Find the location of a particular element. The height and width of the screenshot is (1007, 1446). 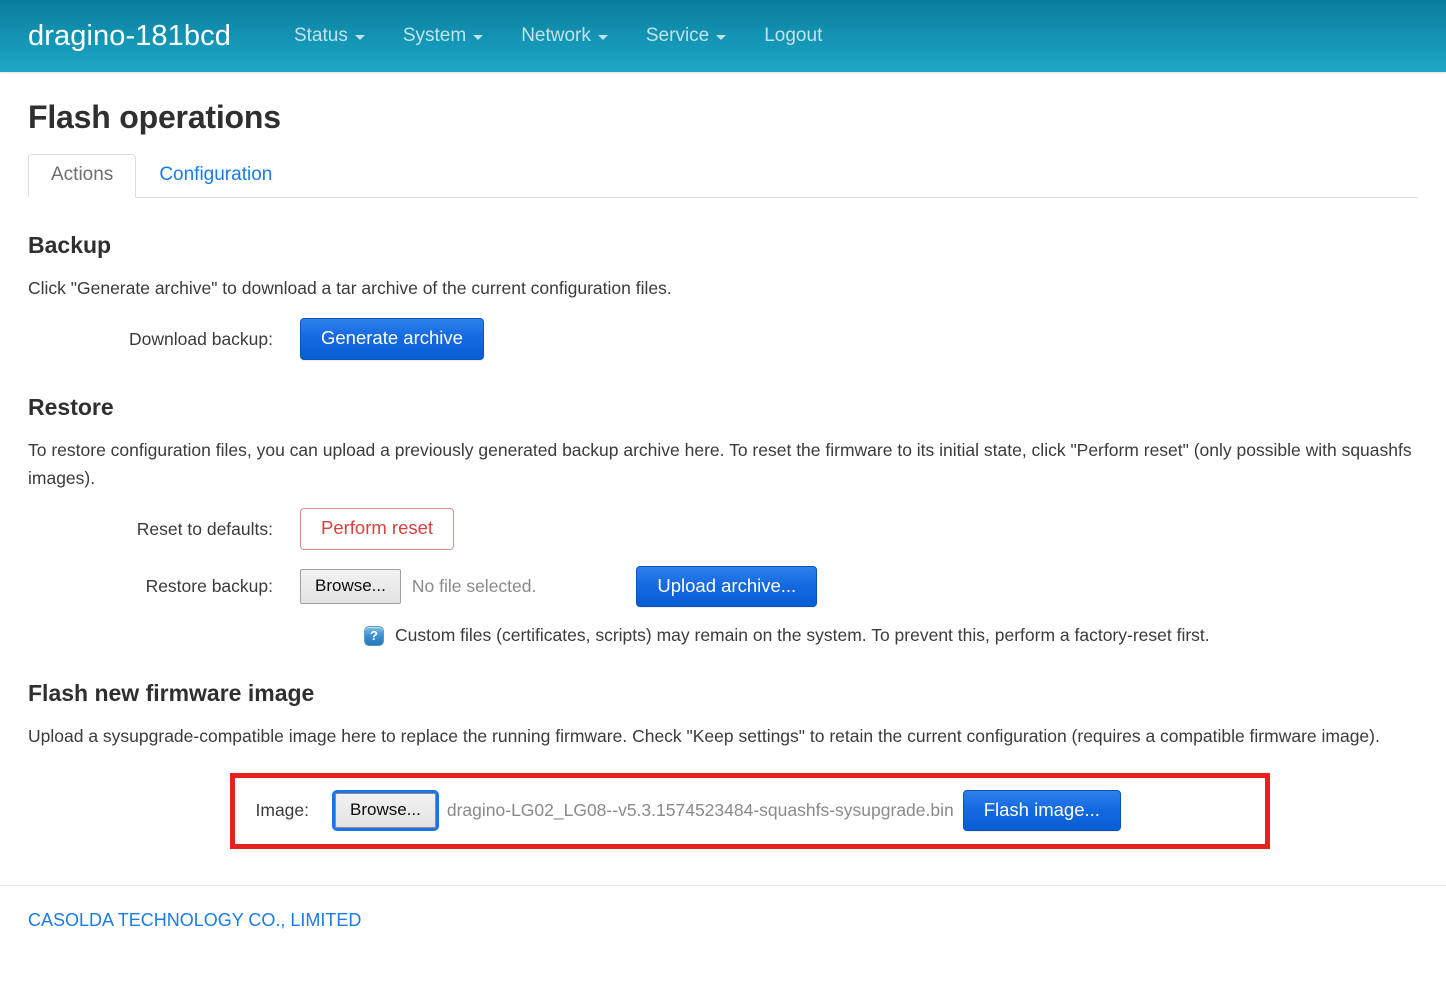

nav-item-label: Service is located at coordinates (677, 35).